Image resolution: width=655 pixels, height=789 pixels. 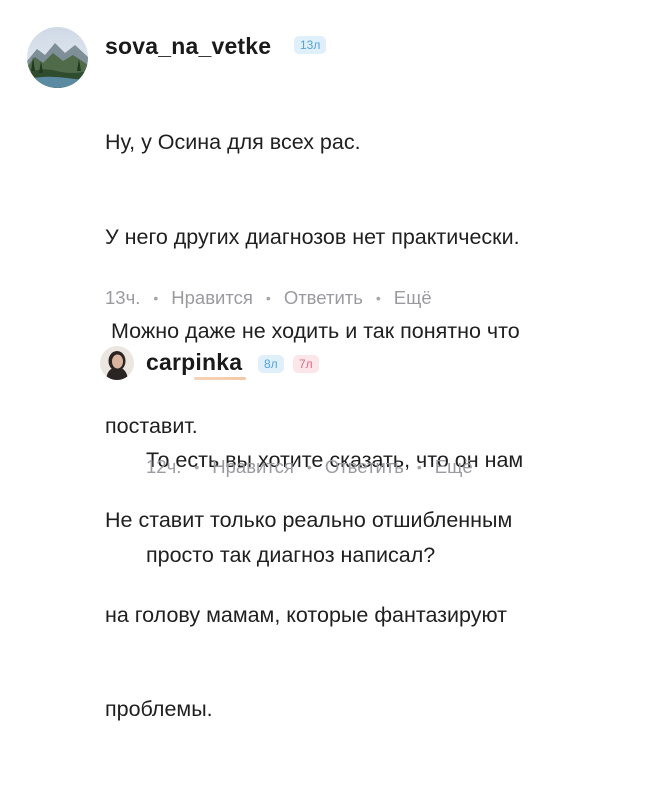 I want to click on comment-line: проблемы., so click(x=159, y=709).